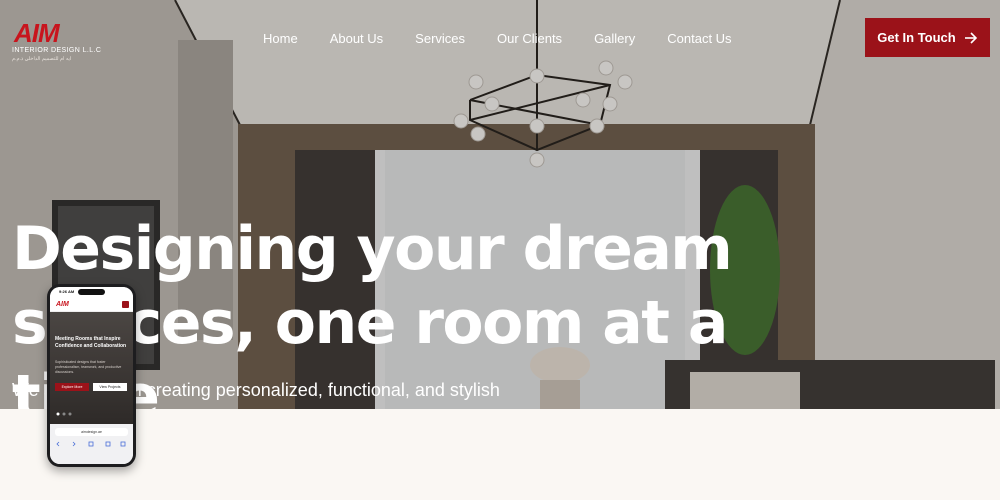 This screenshot has width=1000, height=500. I want to click on nav-our-clients: Our Clients, so click(529, 39).